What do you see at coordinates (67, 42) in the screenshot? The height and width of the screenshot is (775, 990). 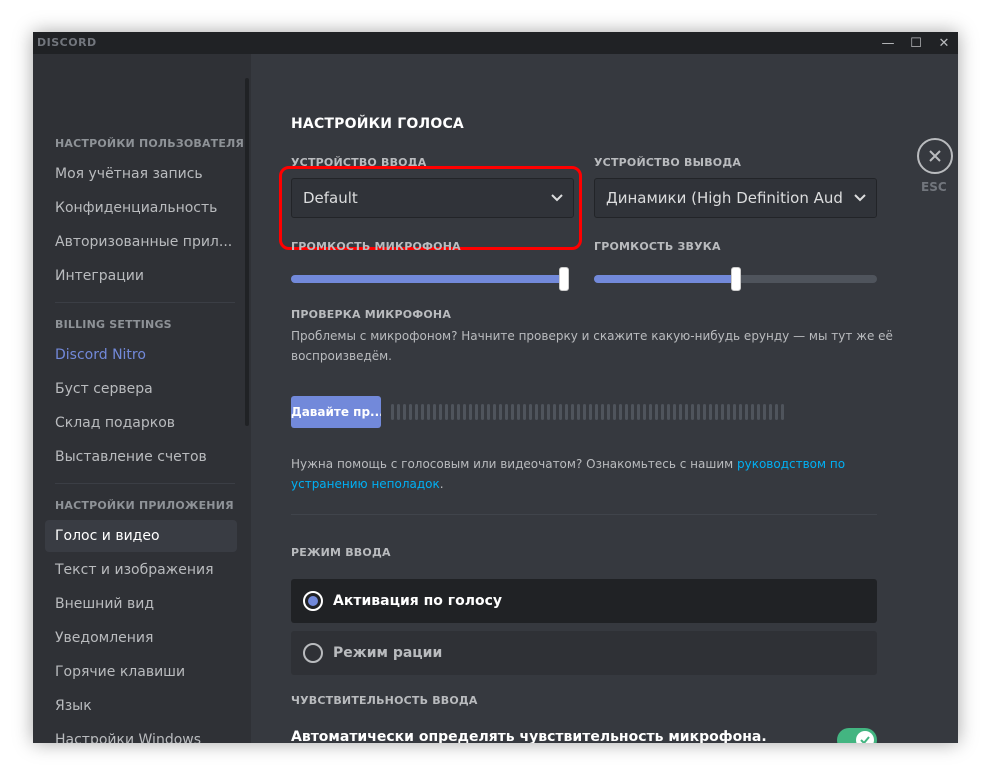 I see `app-title: DISCORD` at bounding box center [67, 42].